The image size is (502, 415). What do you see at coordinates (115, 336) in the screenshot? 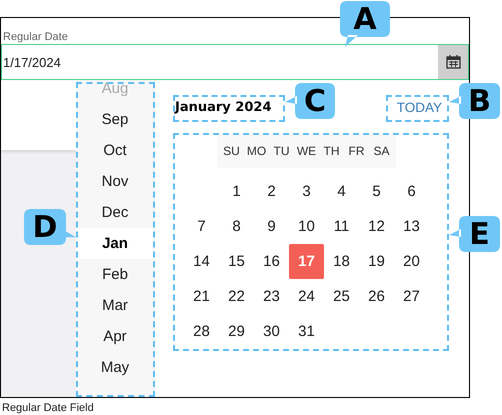
I see `month-item: Apr` at bounding box center [115, 336].